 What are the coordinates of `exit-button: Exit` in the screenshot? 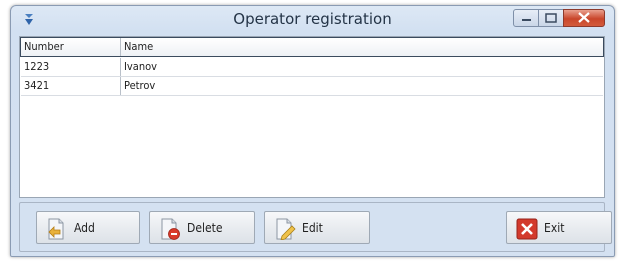 It's located at (559, 227).